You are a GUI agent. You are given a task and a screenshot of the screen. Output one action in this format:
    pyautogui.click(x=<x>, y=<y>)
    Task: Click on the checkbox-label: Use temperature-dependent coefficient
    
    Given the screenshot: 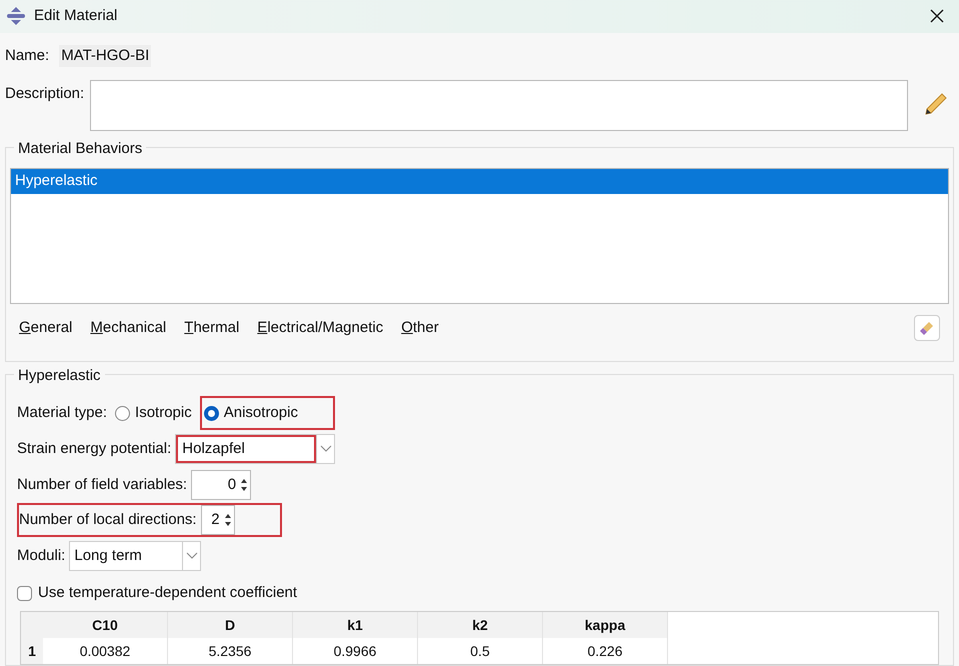 What is the action you would take?
    pyautogui.click(x=168, y=592)
    